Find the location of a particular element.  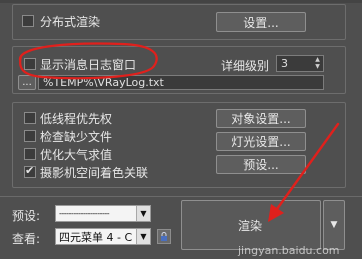

camera-space-shading-label: 摄影机空间着色关联 is located at coordinates (94, 173).